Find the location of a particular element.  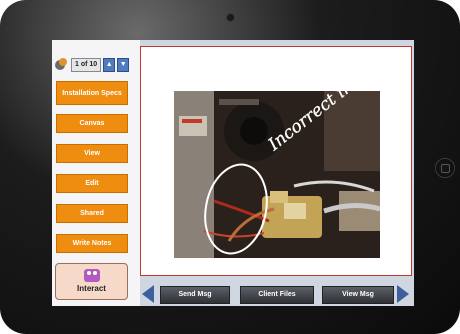

send-msg-button: Send Msg is located at coordinates (195, 295).